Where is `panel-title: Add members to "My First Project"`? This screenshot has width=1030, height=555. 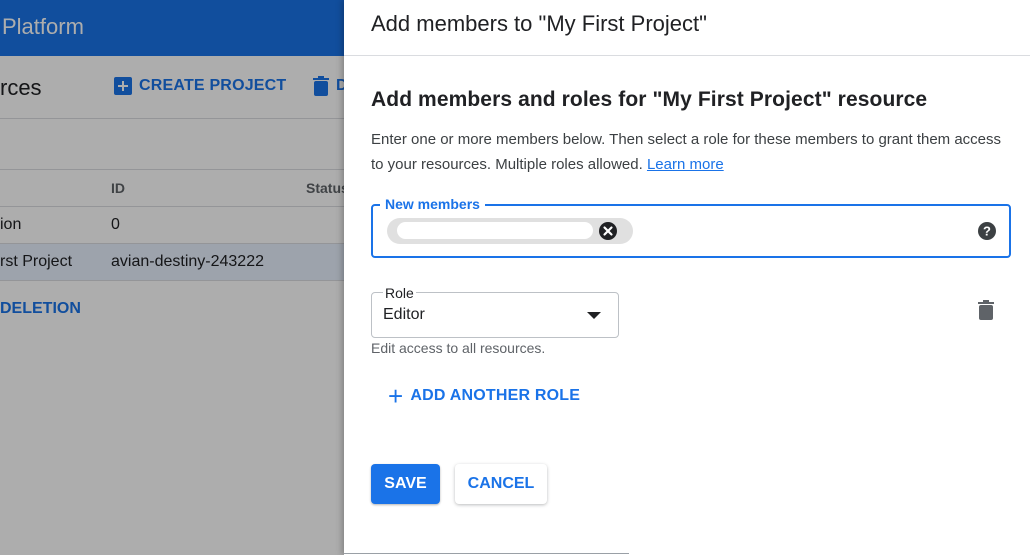 panel-title: Add members to "My First Project" is located at coordinates (539, 23).